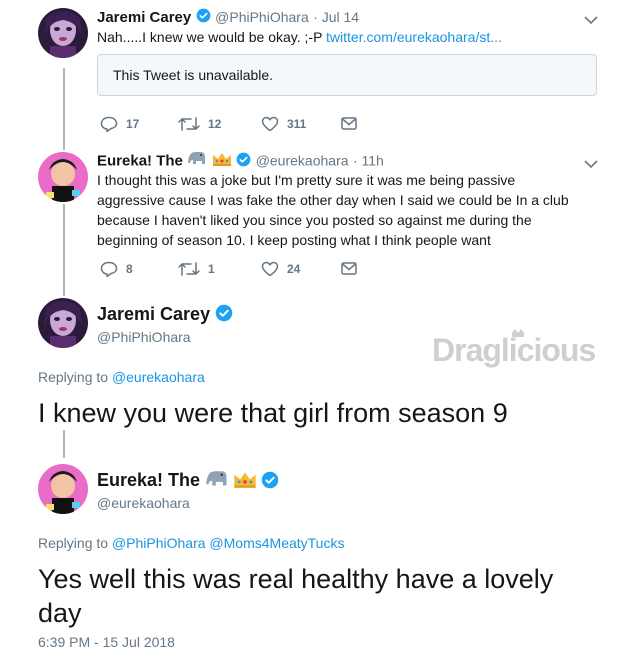 The width and height of the screenshot is (638, 658). What do you see at coordinates (336, 17) in the screenshot?
I see `tweet-date: · Jul 14` at bounding box center [336, 17].